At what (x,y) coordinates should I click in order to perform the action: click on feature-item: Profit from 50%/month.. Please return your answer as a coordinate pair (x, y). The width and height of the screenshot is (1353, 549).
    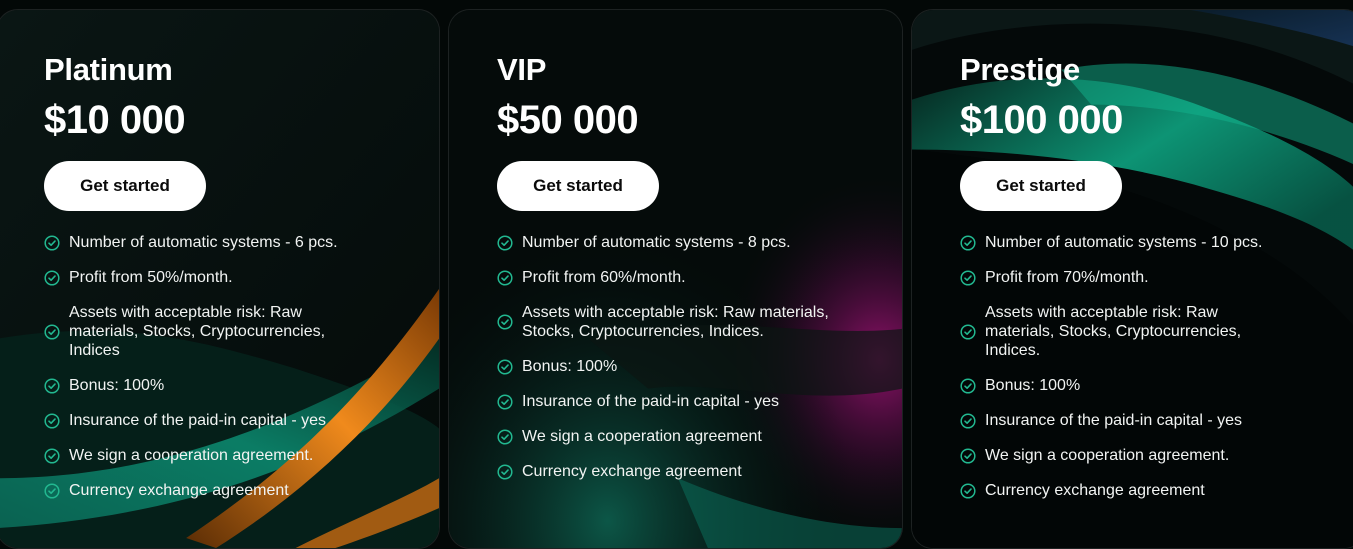
    Looking at the image, I should click on (214, 277).